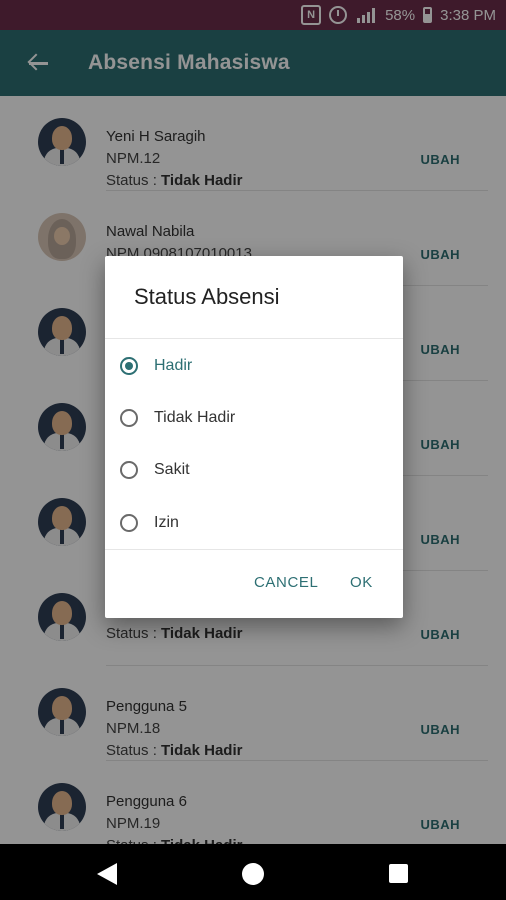 This screenshot has height=900, width=506. What do you see at coordinates (207, 296) in the screenshot?
I see `dialog-title: Status Absensi` at bounding box center [207, 296].